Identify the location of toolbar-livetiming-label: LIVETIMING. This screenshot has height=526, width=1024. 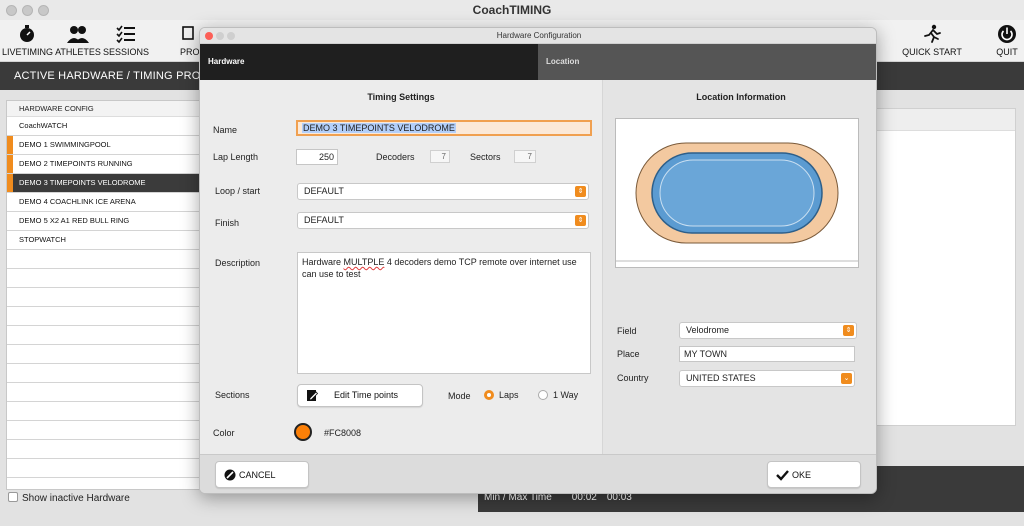
(28, 52).